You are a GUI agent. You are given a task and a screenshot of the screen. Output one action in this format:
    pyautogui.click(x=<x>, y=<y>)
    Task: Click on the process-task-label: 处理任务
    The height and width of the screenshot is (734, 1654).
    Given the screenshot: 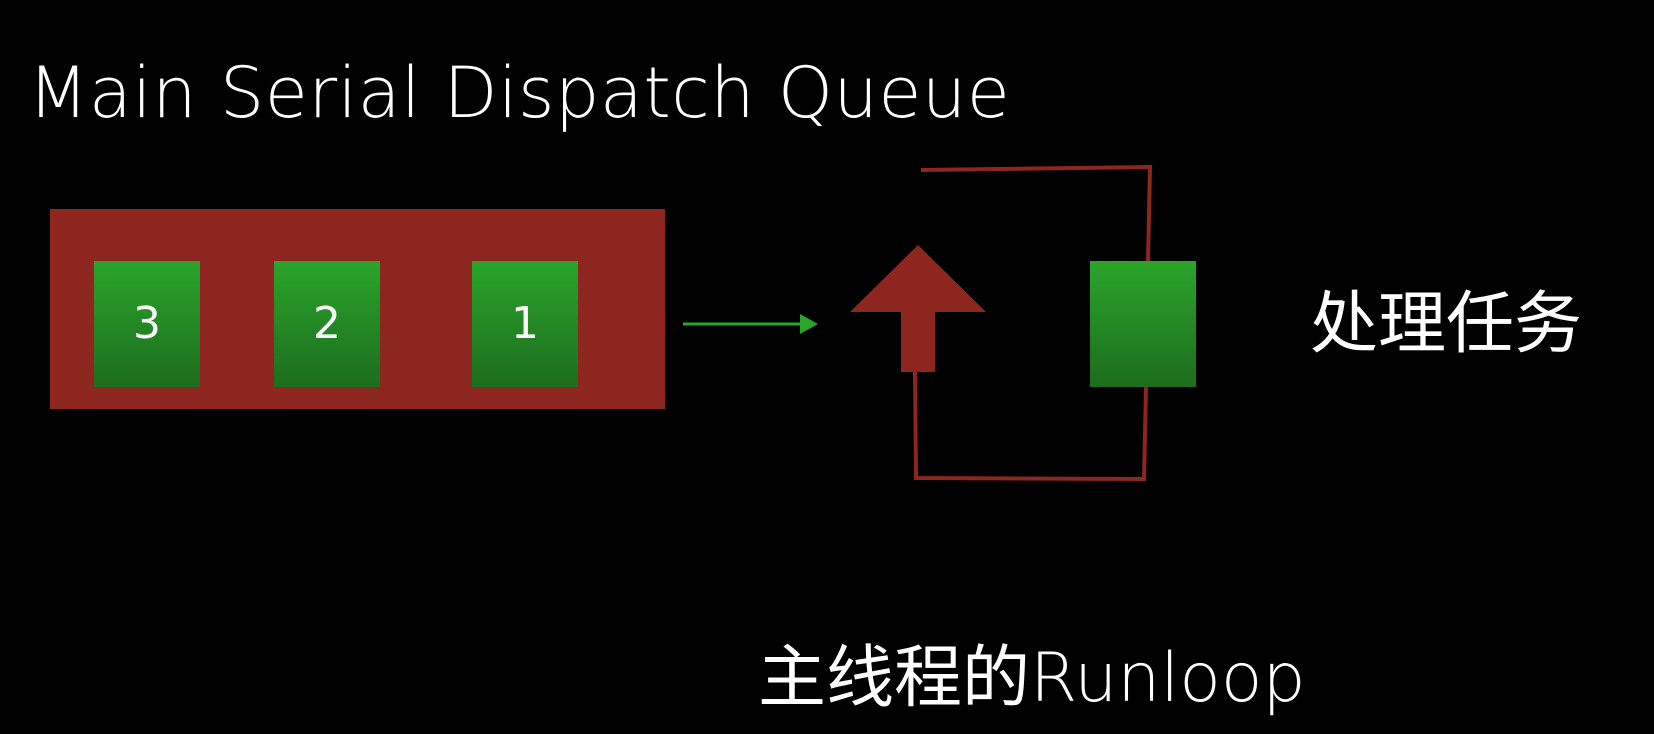 What is the action you would take?
    pyautogui.click(x=1446, y=324)
    